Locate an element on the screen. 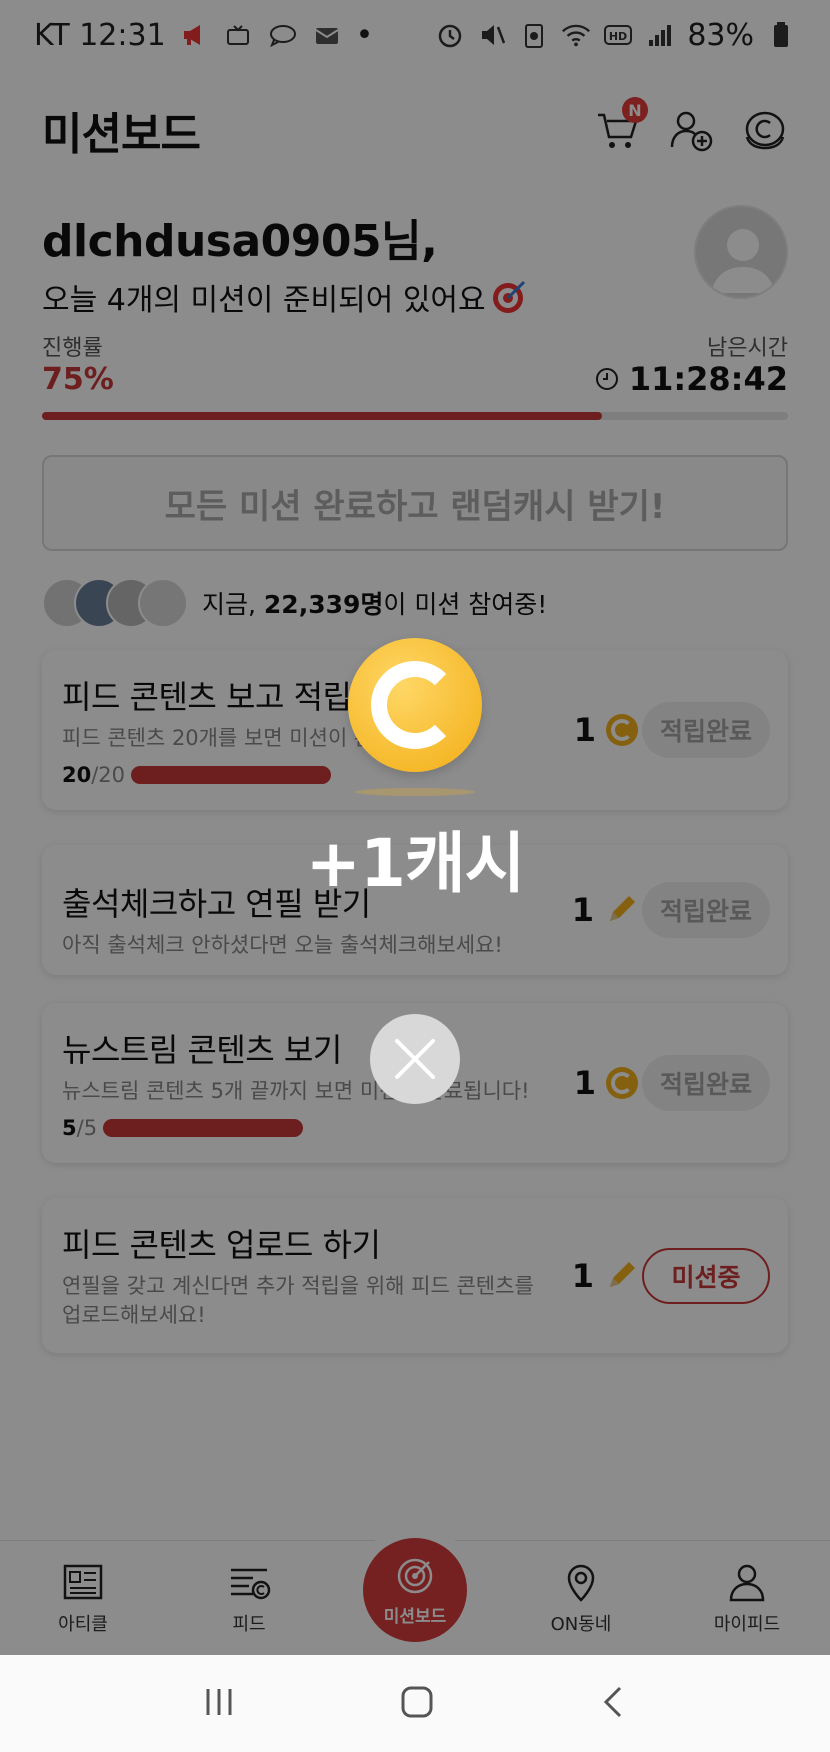 This screenshot has height=1752, width=830. back-icon is located at coordinates (613, 1701).